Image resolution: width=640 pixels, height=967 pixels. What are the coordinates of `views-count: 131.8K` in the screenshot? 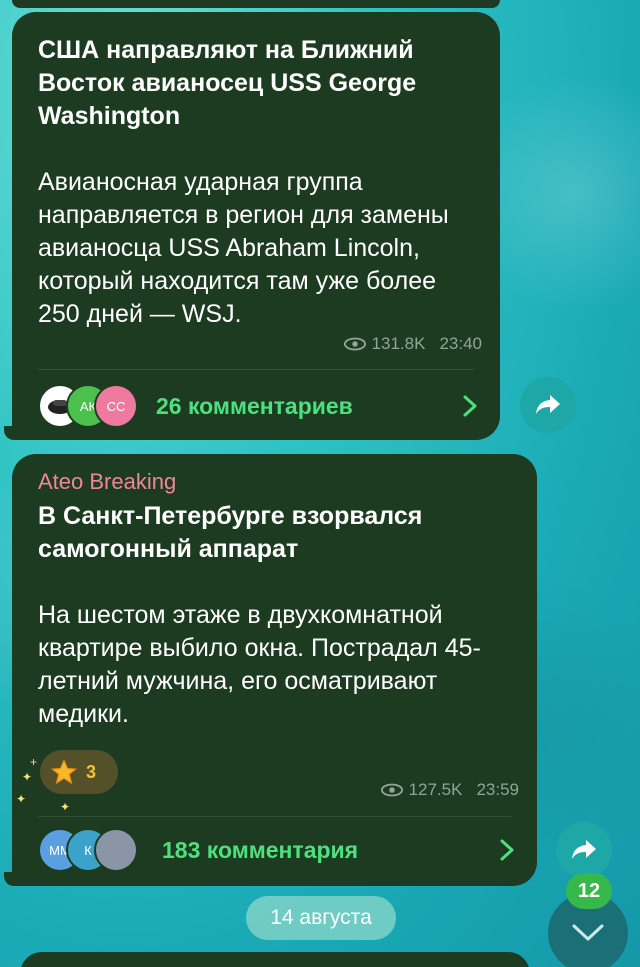 It's located at (398, 343).